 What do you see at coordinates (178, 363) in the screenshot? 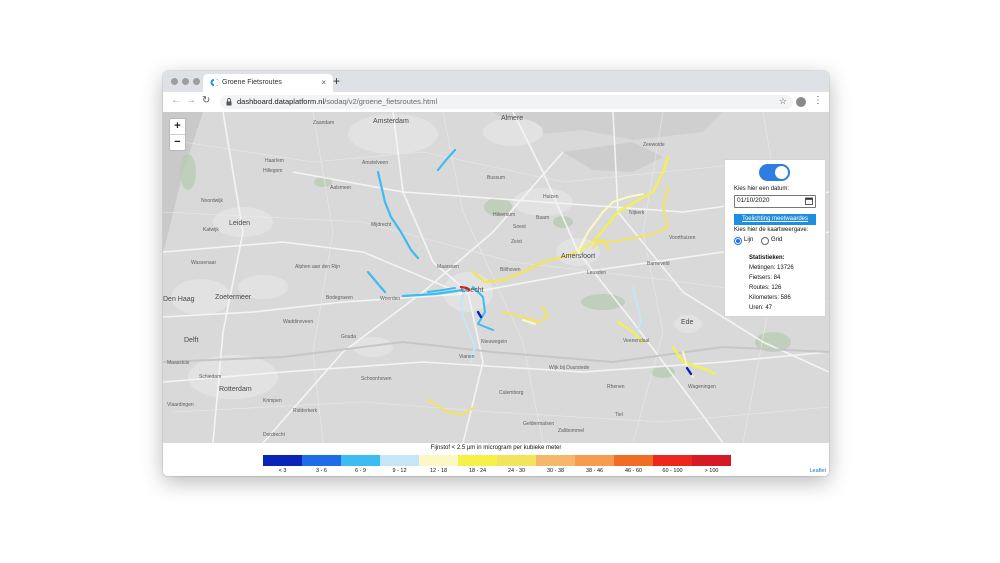
I see `map-label-place: Maassluis` at bounding box center [178, 363].